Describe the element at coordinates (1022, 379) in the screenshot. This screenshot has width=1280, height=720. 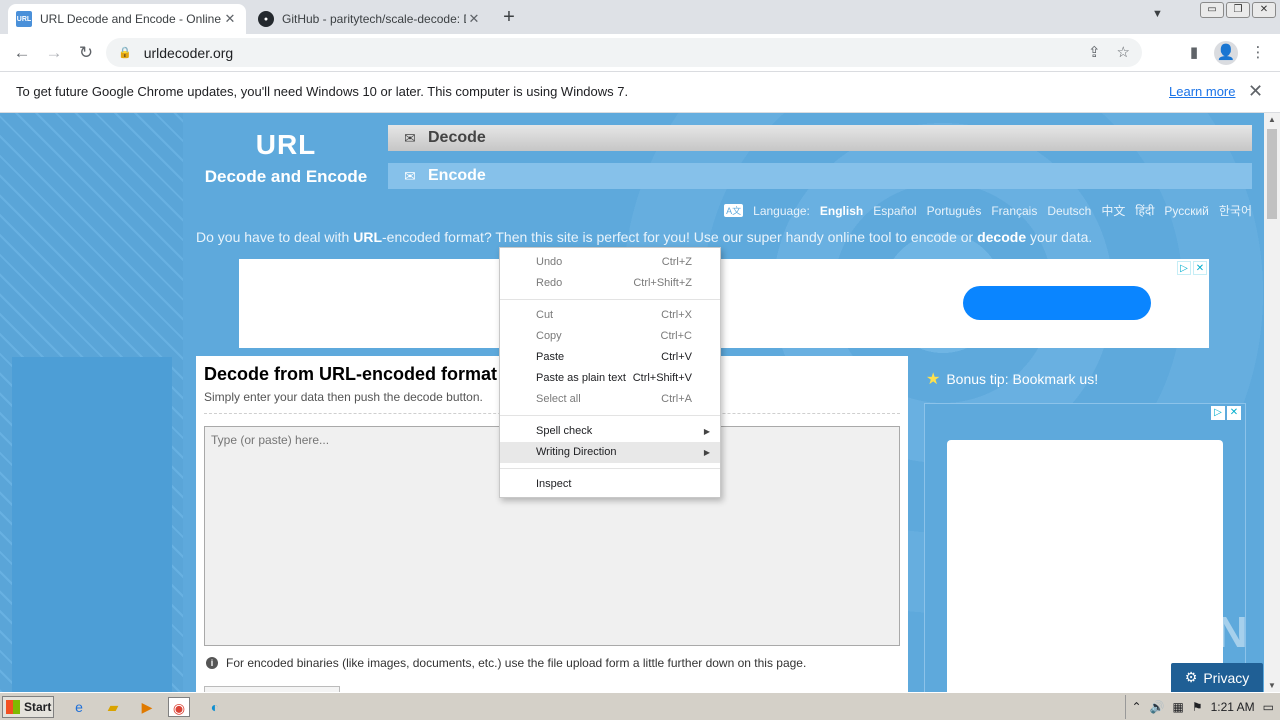
I see `bonus-tip-text: Bonus tip: Bookmark us!` at that location.